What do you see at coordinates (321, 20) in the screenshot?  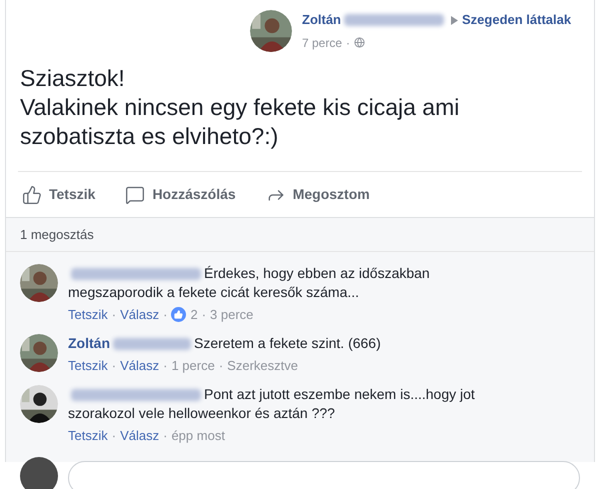 I see `author-name: Zoltán` at bounding box center [321, 20].